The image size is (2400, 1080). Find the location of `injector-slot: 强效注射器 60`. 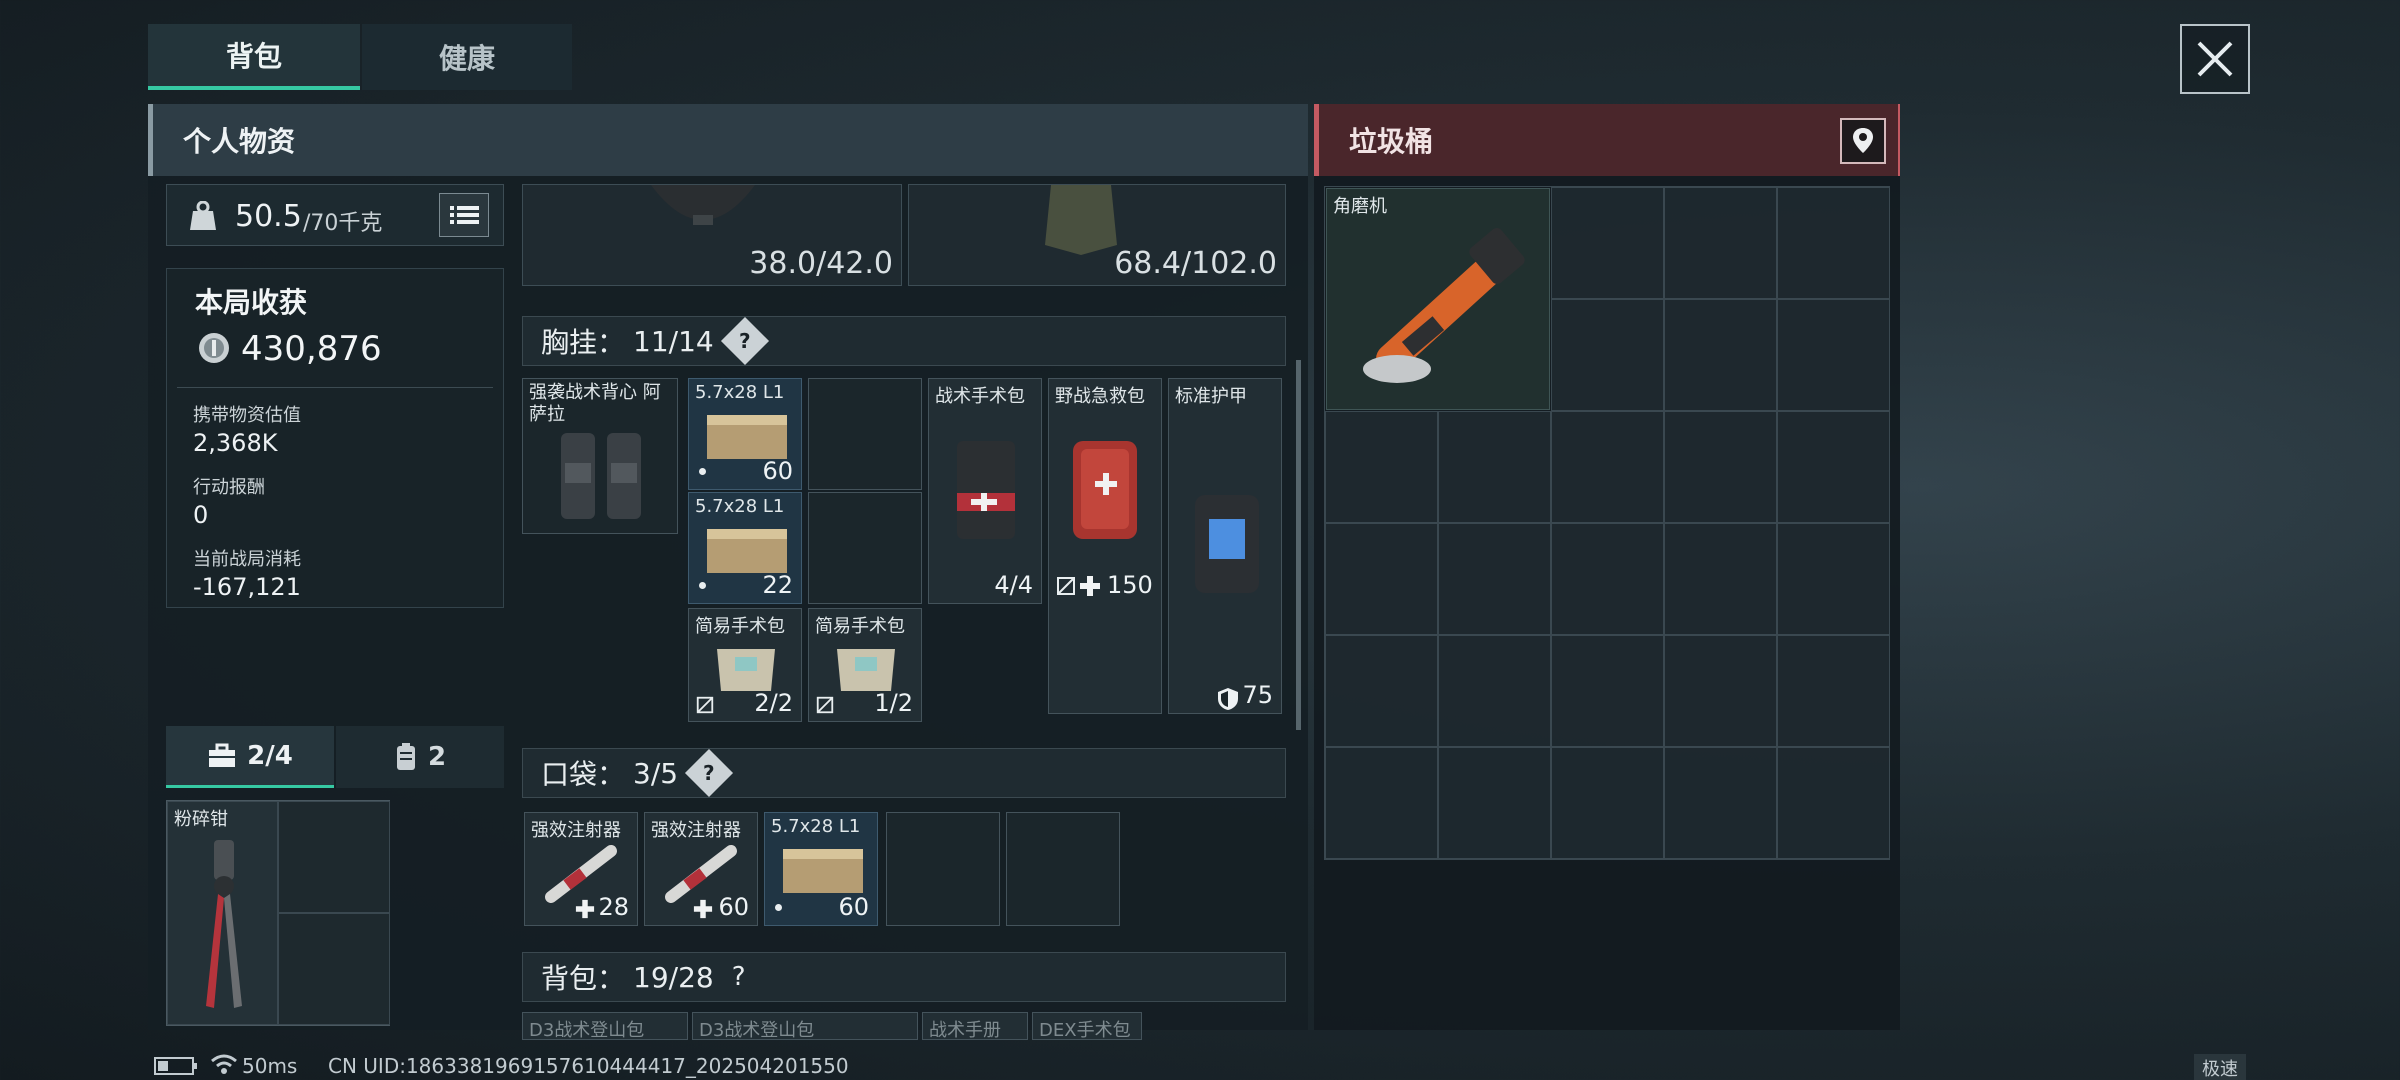

injector-slot: 强效注射器 60 is located at coordinates (701, 869).